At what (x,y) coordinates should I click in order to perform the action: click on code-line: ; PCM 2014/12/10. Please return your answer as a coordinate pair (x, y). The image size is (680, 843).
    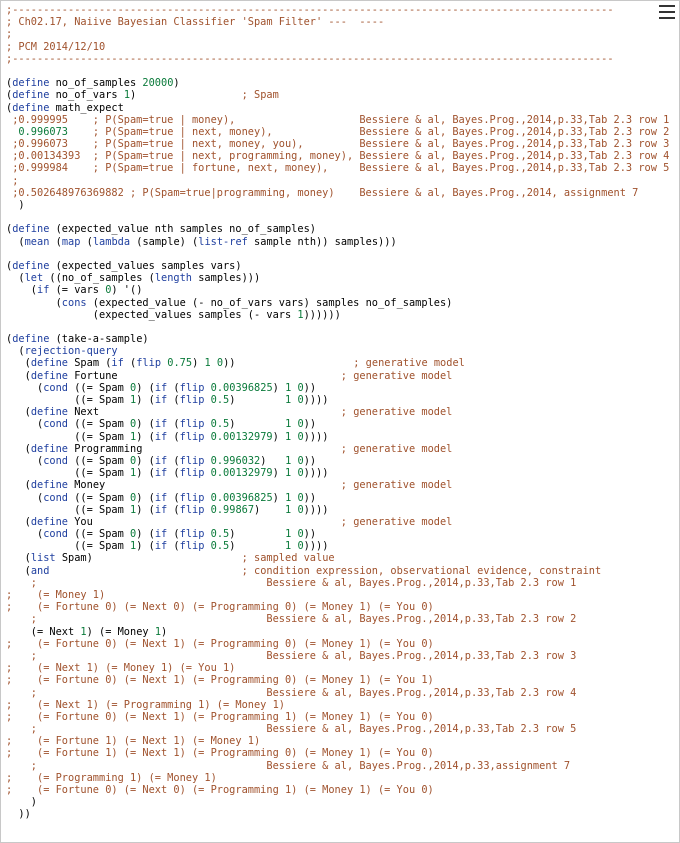
    Looking at the image, I should click on (330, 47).